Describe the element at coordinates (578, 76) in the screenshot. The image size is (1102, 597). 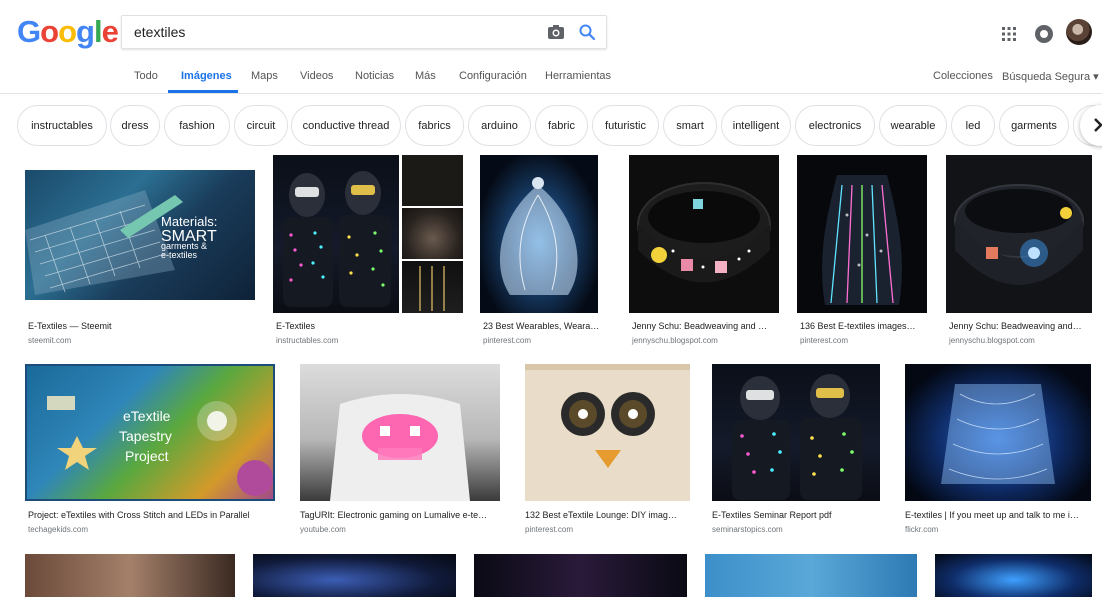
I see `tab-herramientas: Herramientas` at that location.